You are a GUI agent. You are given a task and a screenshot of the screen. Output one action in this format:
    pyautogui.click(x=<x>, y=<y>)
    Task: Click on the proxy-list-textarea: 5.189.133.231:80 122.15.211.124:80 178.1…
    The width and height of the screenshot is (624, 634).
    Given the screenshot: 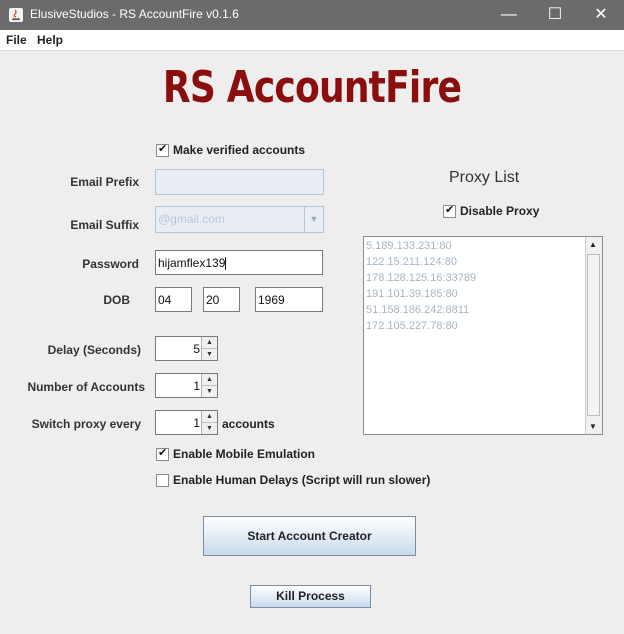 What is the action you would take?
    pyautogui.click(x=483, y=335)
    